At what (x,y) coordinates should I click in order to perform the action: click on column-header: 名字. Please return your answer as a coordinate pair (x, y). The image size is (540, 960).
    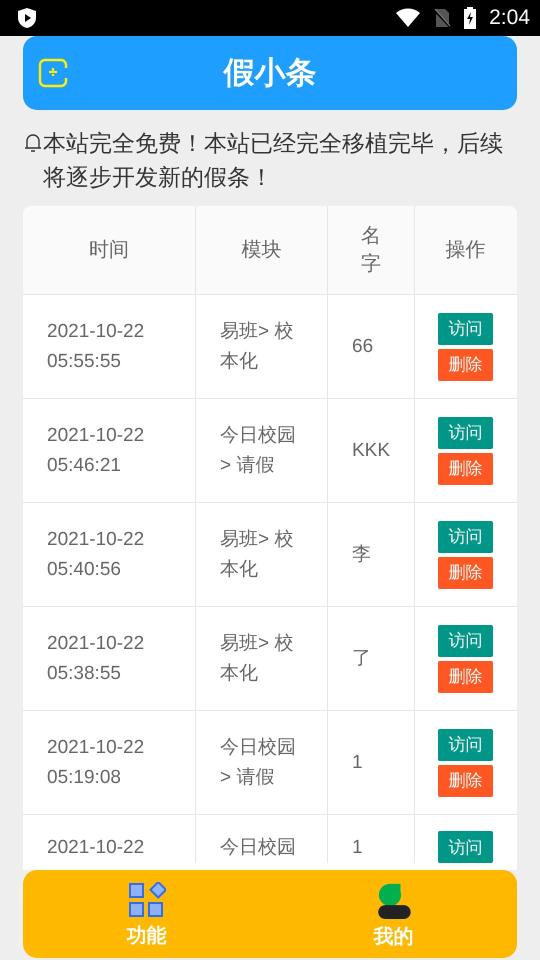
    Looking at the image, I should click on (371, 250).